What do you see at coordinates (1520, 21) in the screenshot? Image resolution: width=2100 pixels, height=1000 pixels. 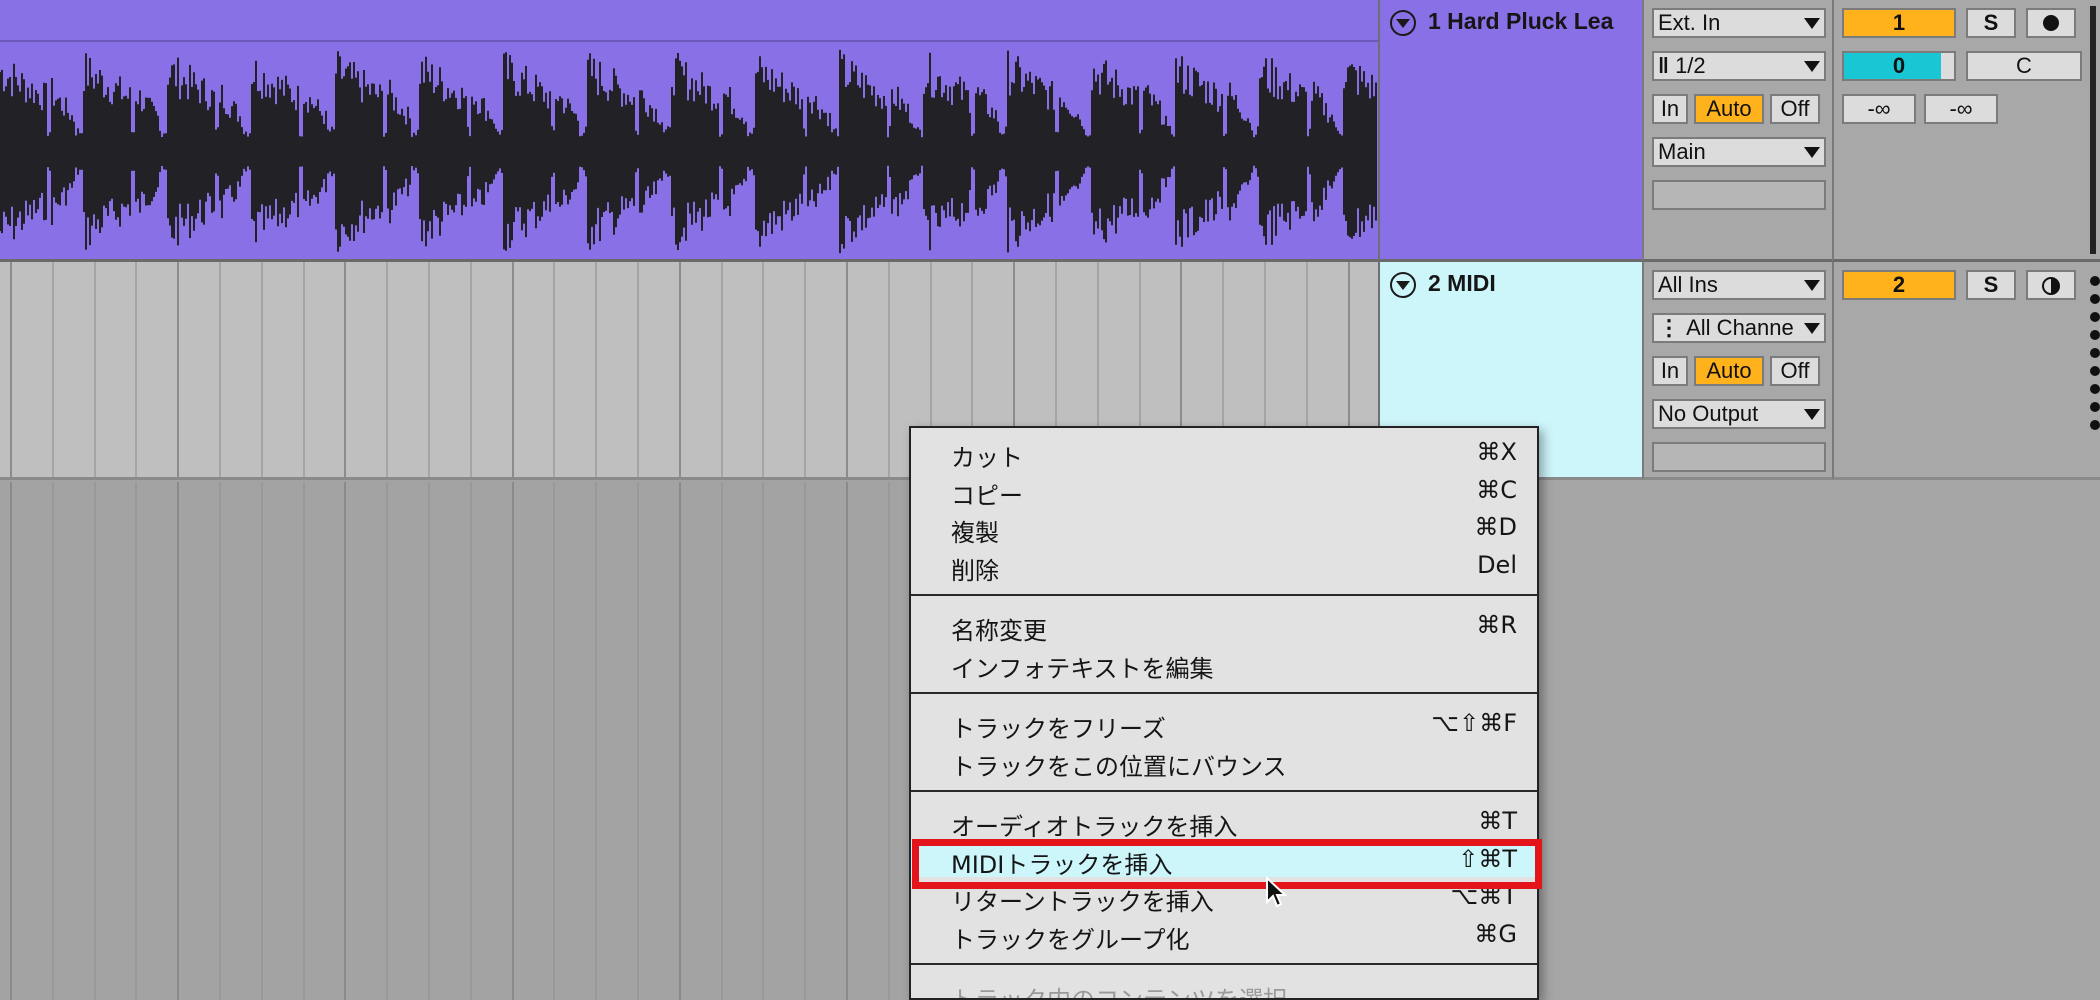 I see `track-name: 1 Hard Pluck Lea` at bounding box center [1520, 21].